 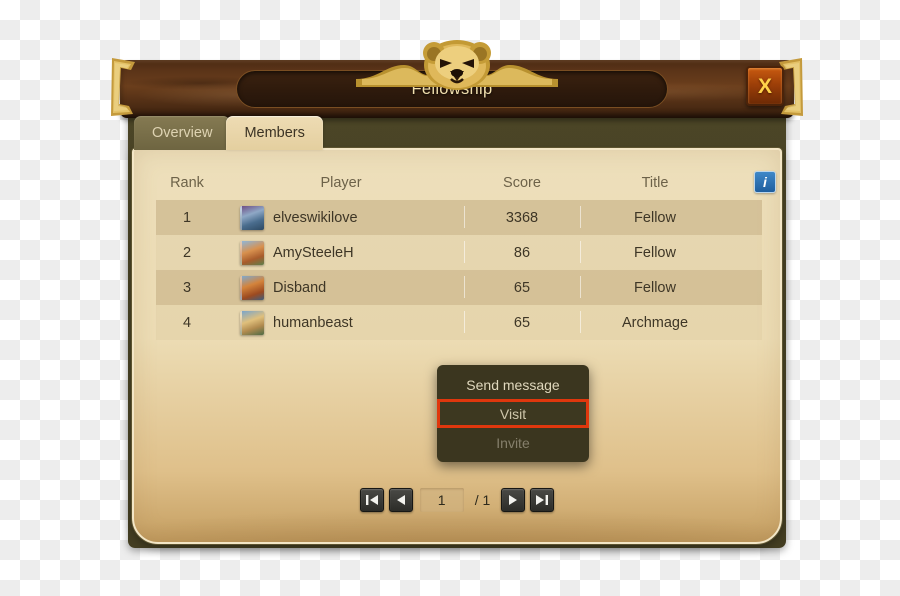 I want to click on column-header-player: Player, so click(x=341, y=183).